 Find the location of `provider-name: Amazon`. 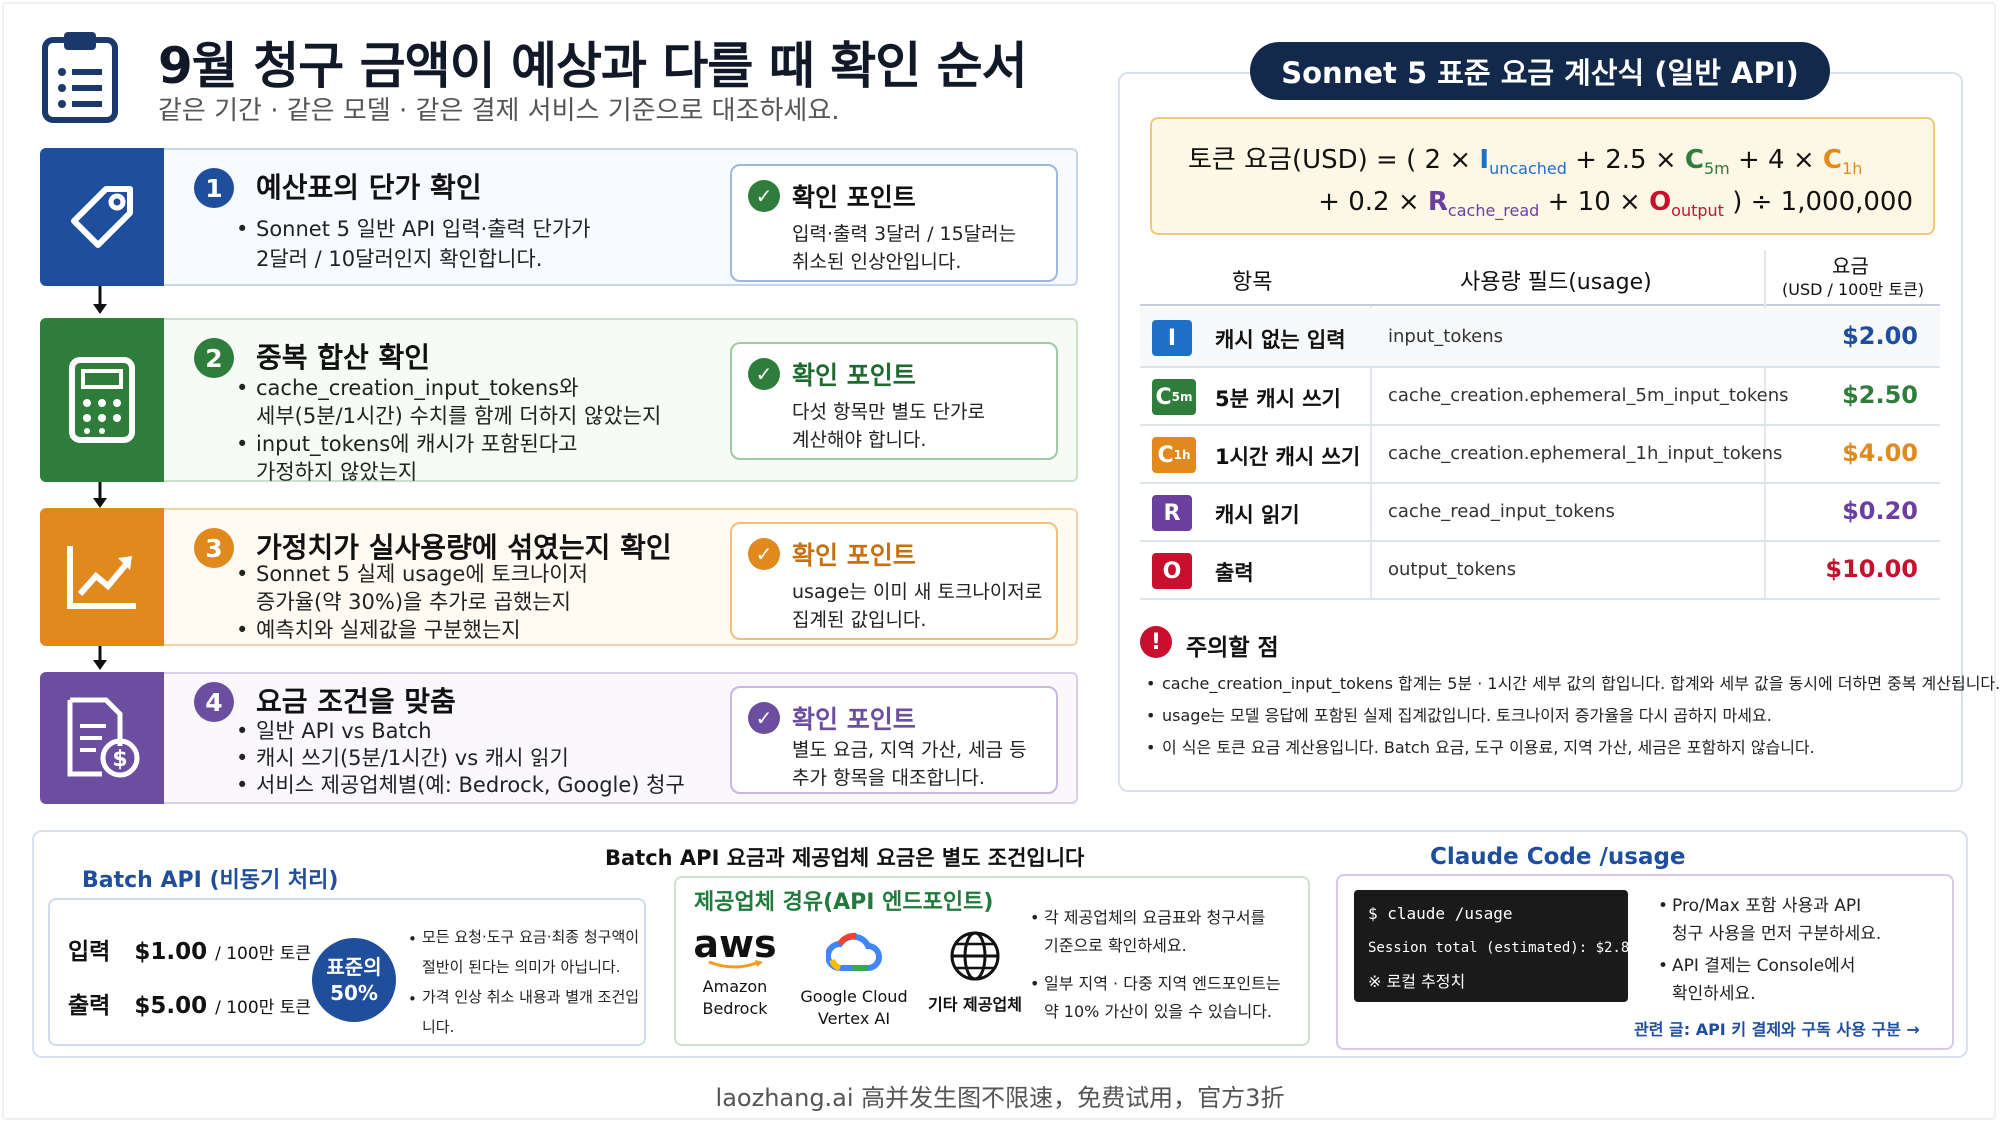

provider-name: Amazon is located at coordinates (735, 986).